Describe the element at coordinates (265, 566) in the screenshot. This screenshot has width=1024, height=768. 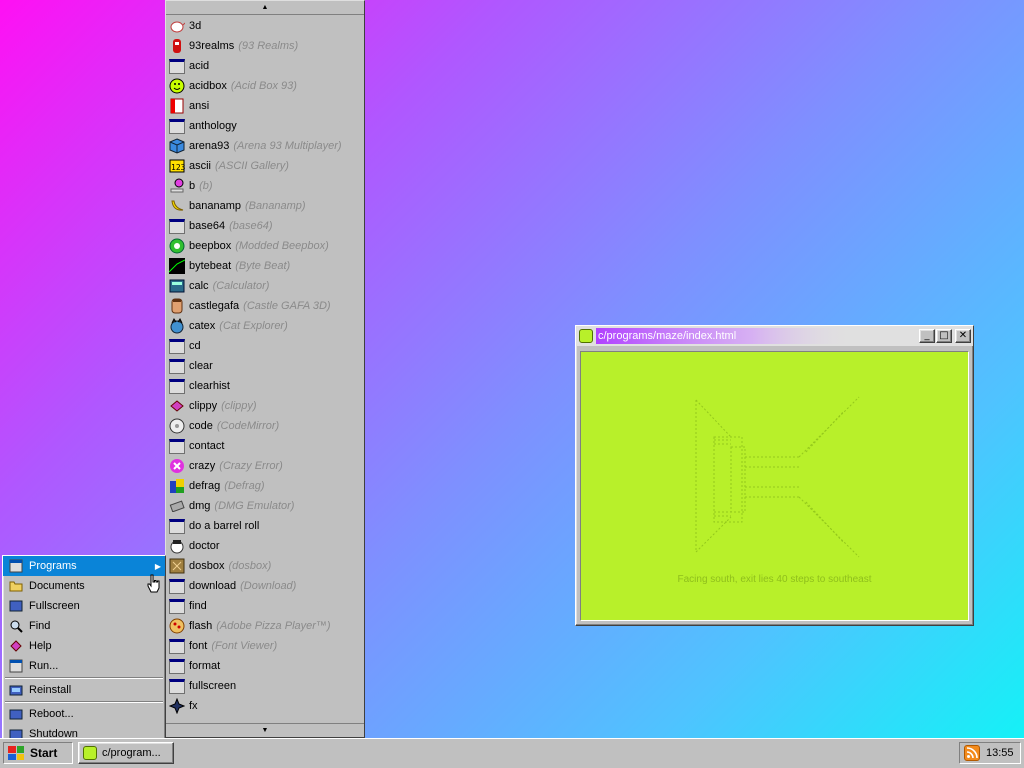
I see `program-item: dosbox (dosbox)` at that location.